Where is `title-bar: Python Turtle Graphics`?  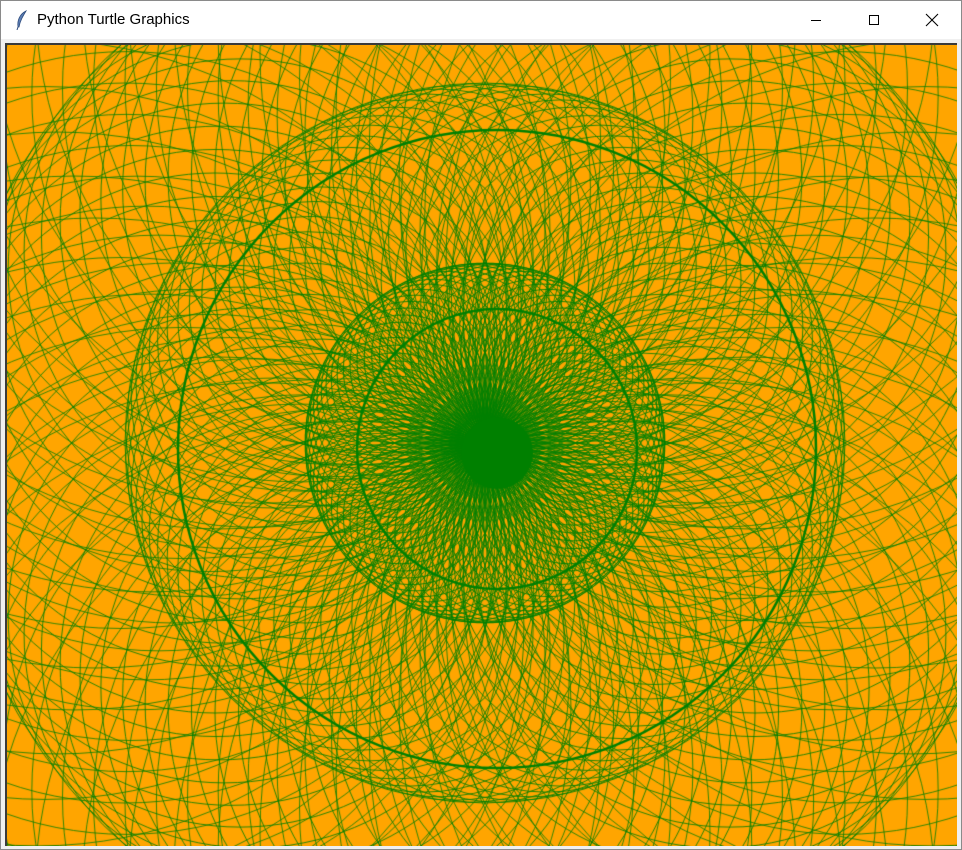 title-bar: Python Turtle Graphics is located at coordinates (481, 20).